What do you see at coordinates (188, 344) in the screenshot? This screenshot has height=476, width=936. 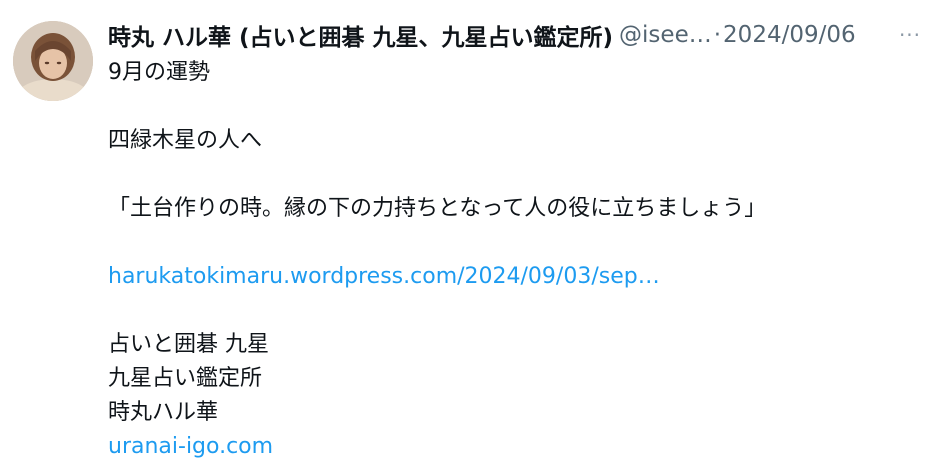 I see `text-line: 占いと囲碁 九星` at bounding box center [188, 344].